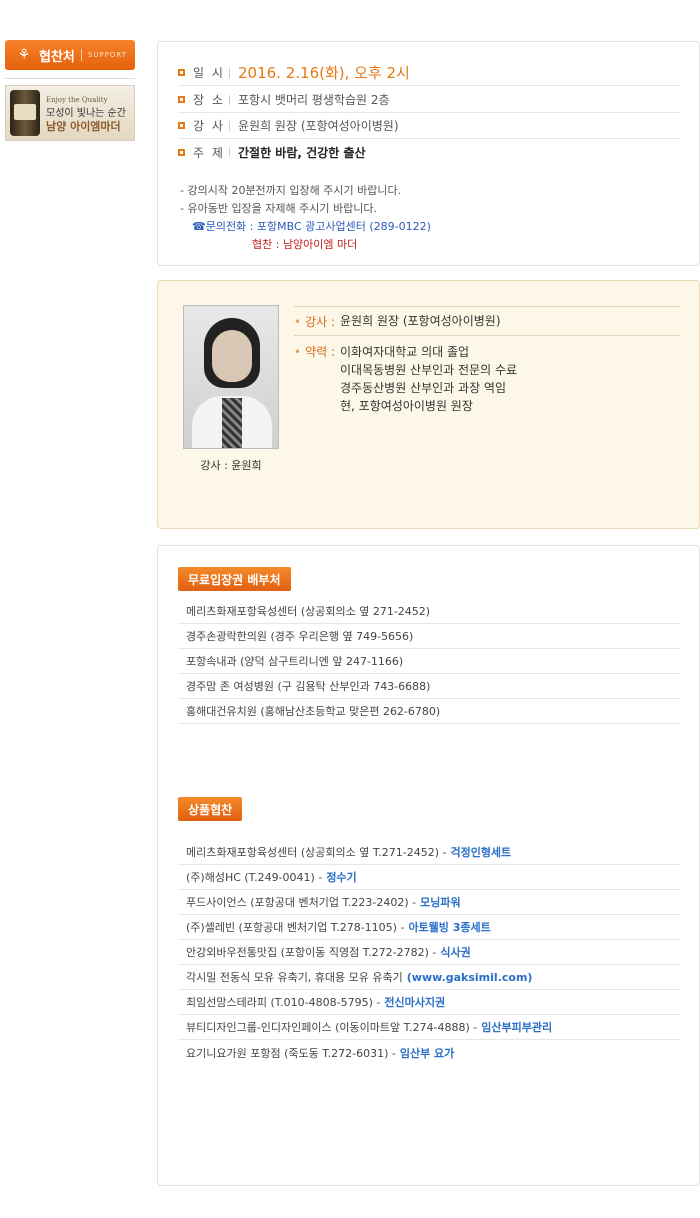  Describe the element at coordinates (291, 1053) in the screenshot. I see `sponsor-text: 요기니요가원 포항점 (죽도동 T.272-6031) -` at that location.